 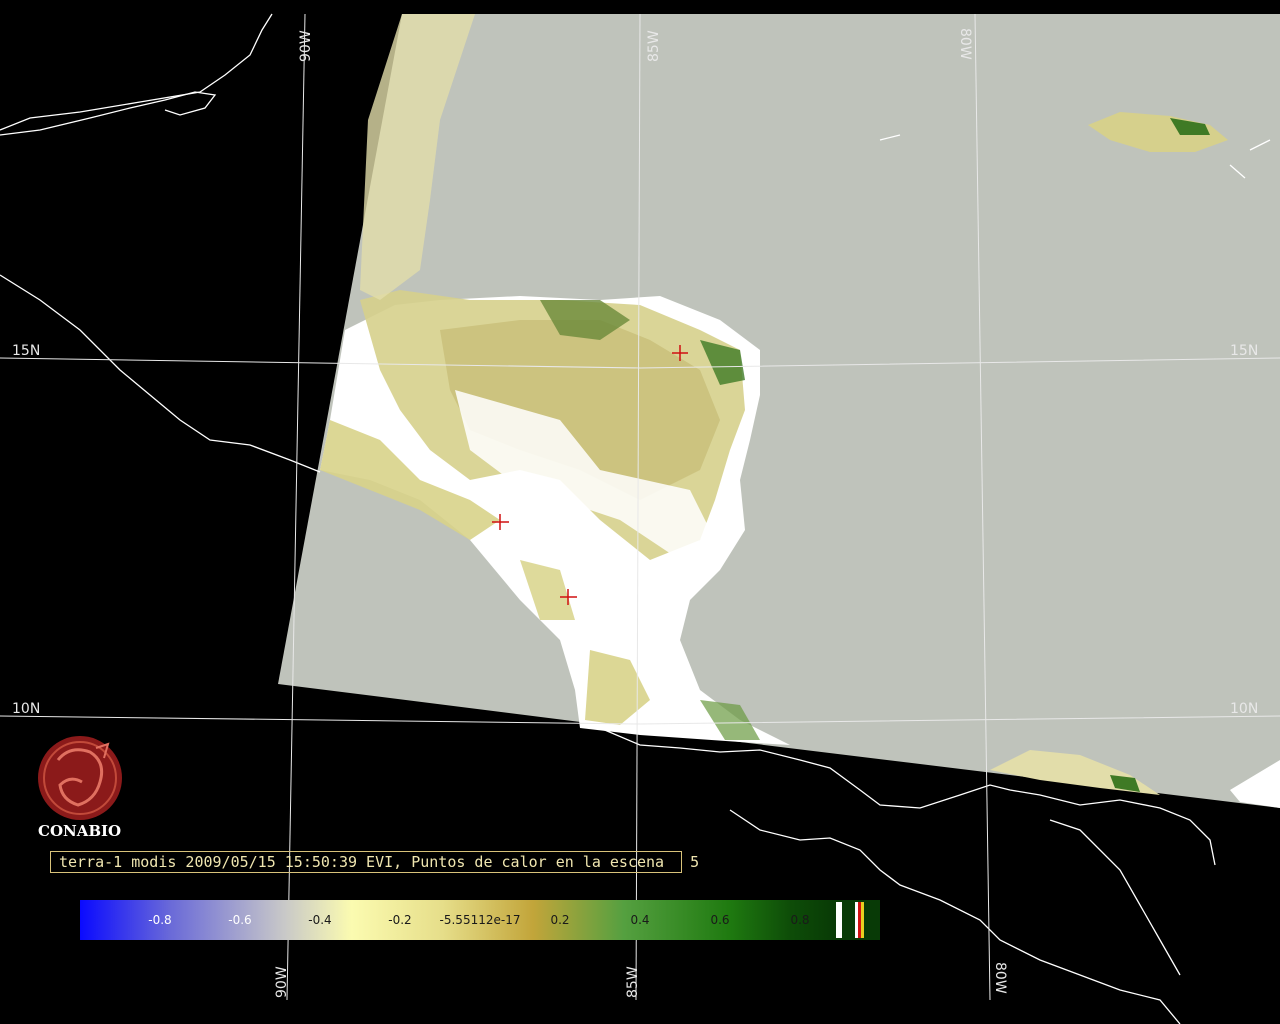 What do you see at coordinates (633, 982) in the screenshot?
I see `lon-label-85w-bottom: 85W` at bounding box center [633, 982].